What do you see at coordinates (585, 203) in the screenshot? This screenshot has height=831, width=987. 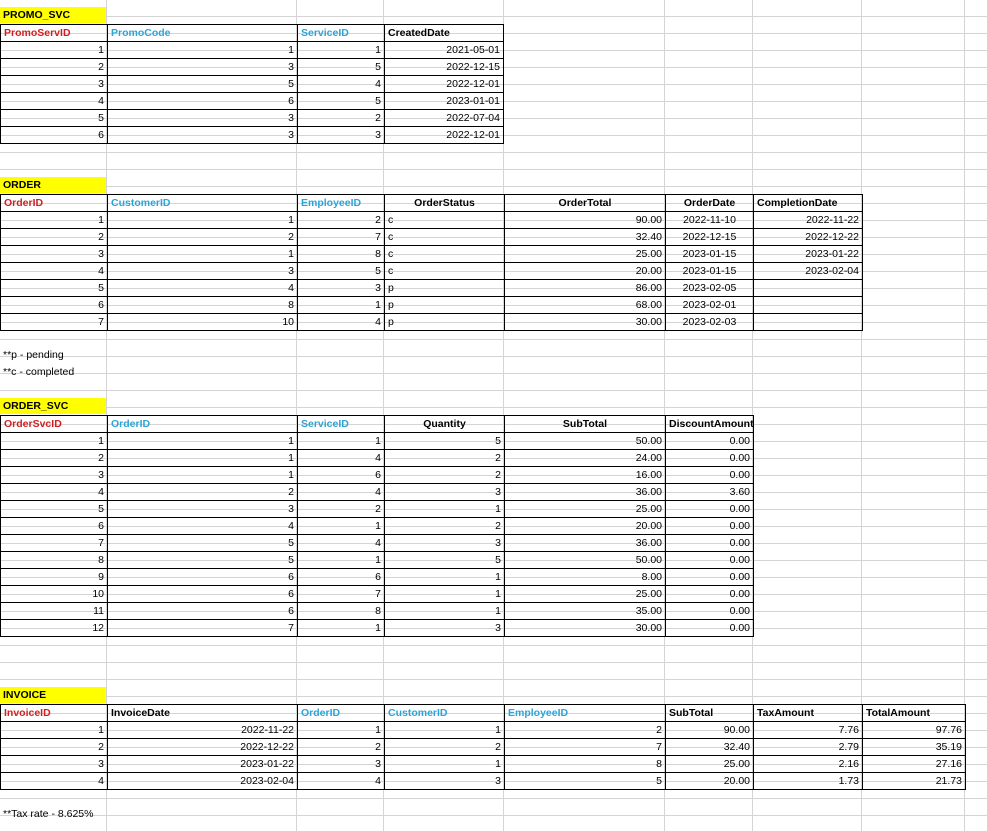 I see `header-cell: OrderTotal` at bounding box center [585, 203].